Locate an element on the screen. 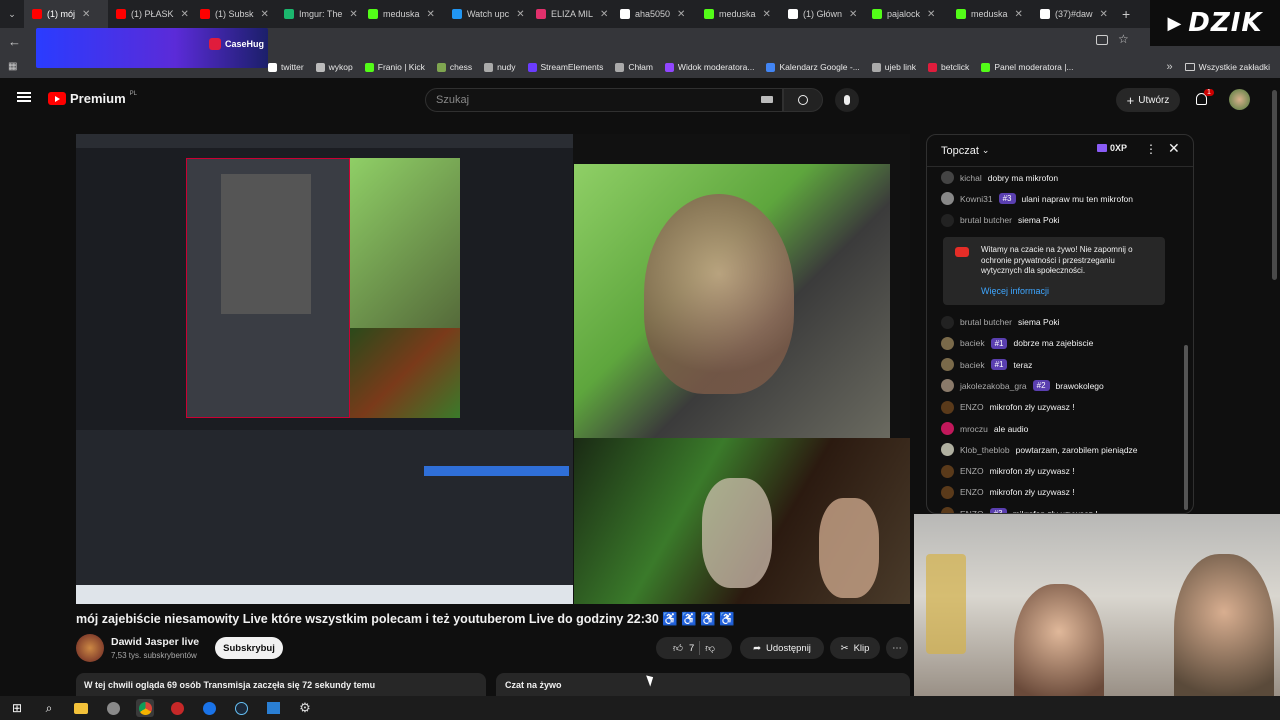  bookmark-item: Franio | Kick is located at coordinates (394, 67).